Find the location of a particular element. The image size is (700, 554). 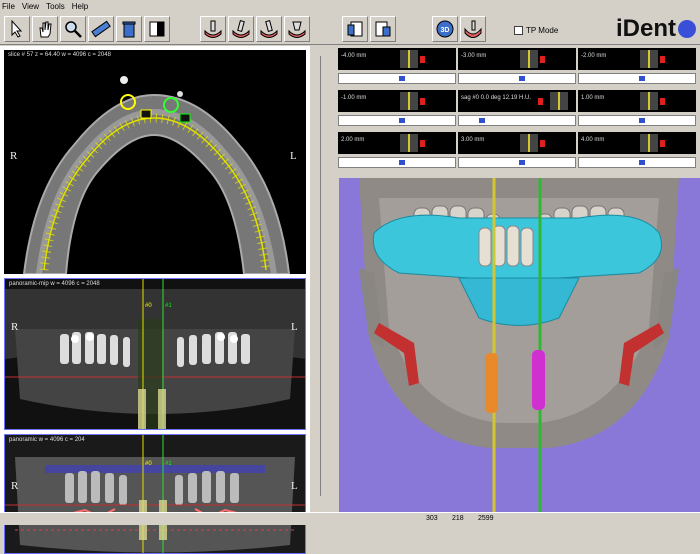

cross-section-cell: 3.00 mm is located at coordinates (517, 152).